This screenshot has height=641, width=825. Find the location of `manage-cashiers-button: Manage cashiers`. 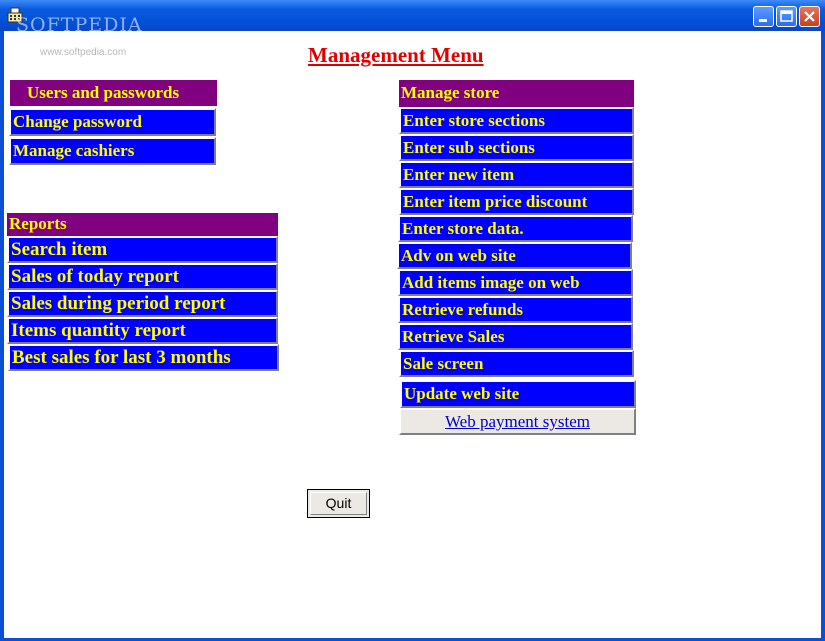

manage-cashiers-button: Manage cashiers is located at coordinates (112, 151).